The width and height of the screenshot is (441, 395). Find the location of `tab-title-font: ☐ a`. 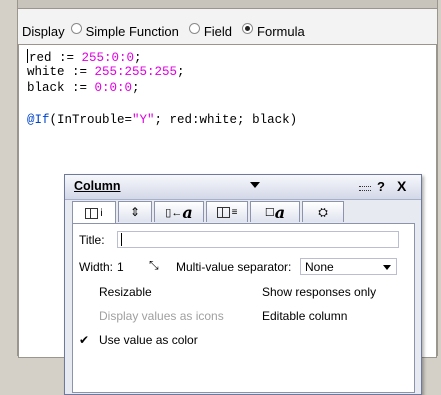

tab-title-font: ☐ a is located at coordinates (275, 211).